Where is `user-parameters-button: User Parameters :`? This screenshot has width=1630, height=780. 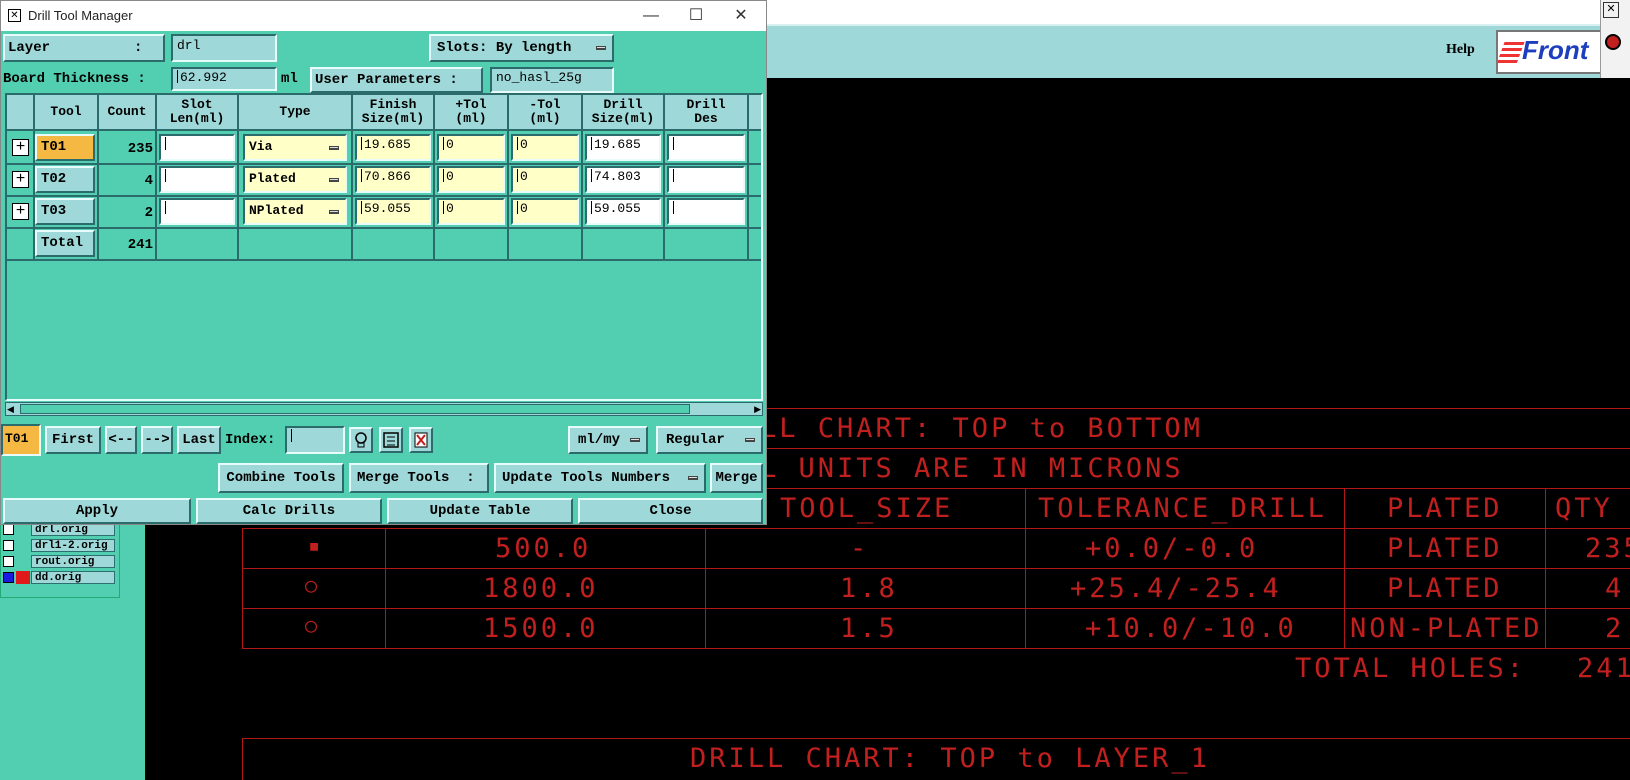 user-parameters-button: User Parameters : is located at coordinates (396, 80).